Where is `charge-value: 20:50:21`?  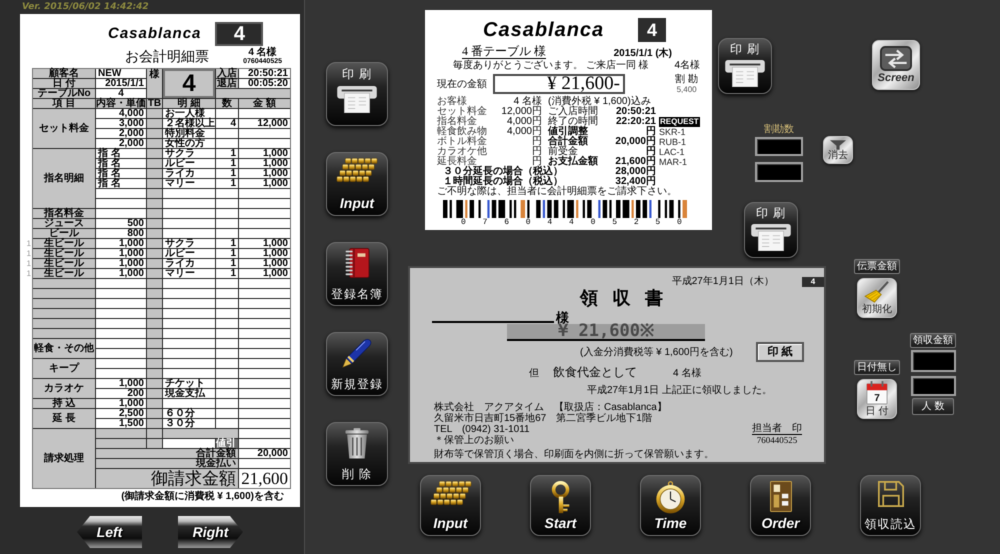 charge-value: 20:50:21 is located at coordinates (636, 112).